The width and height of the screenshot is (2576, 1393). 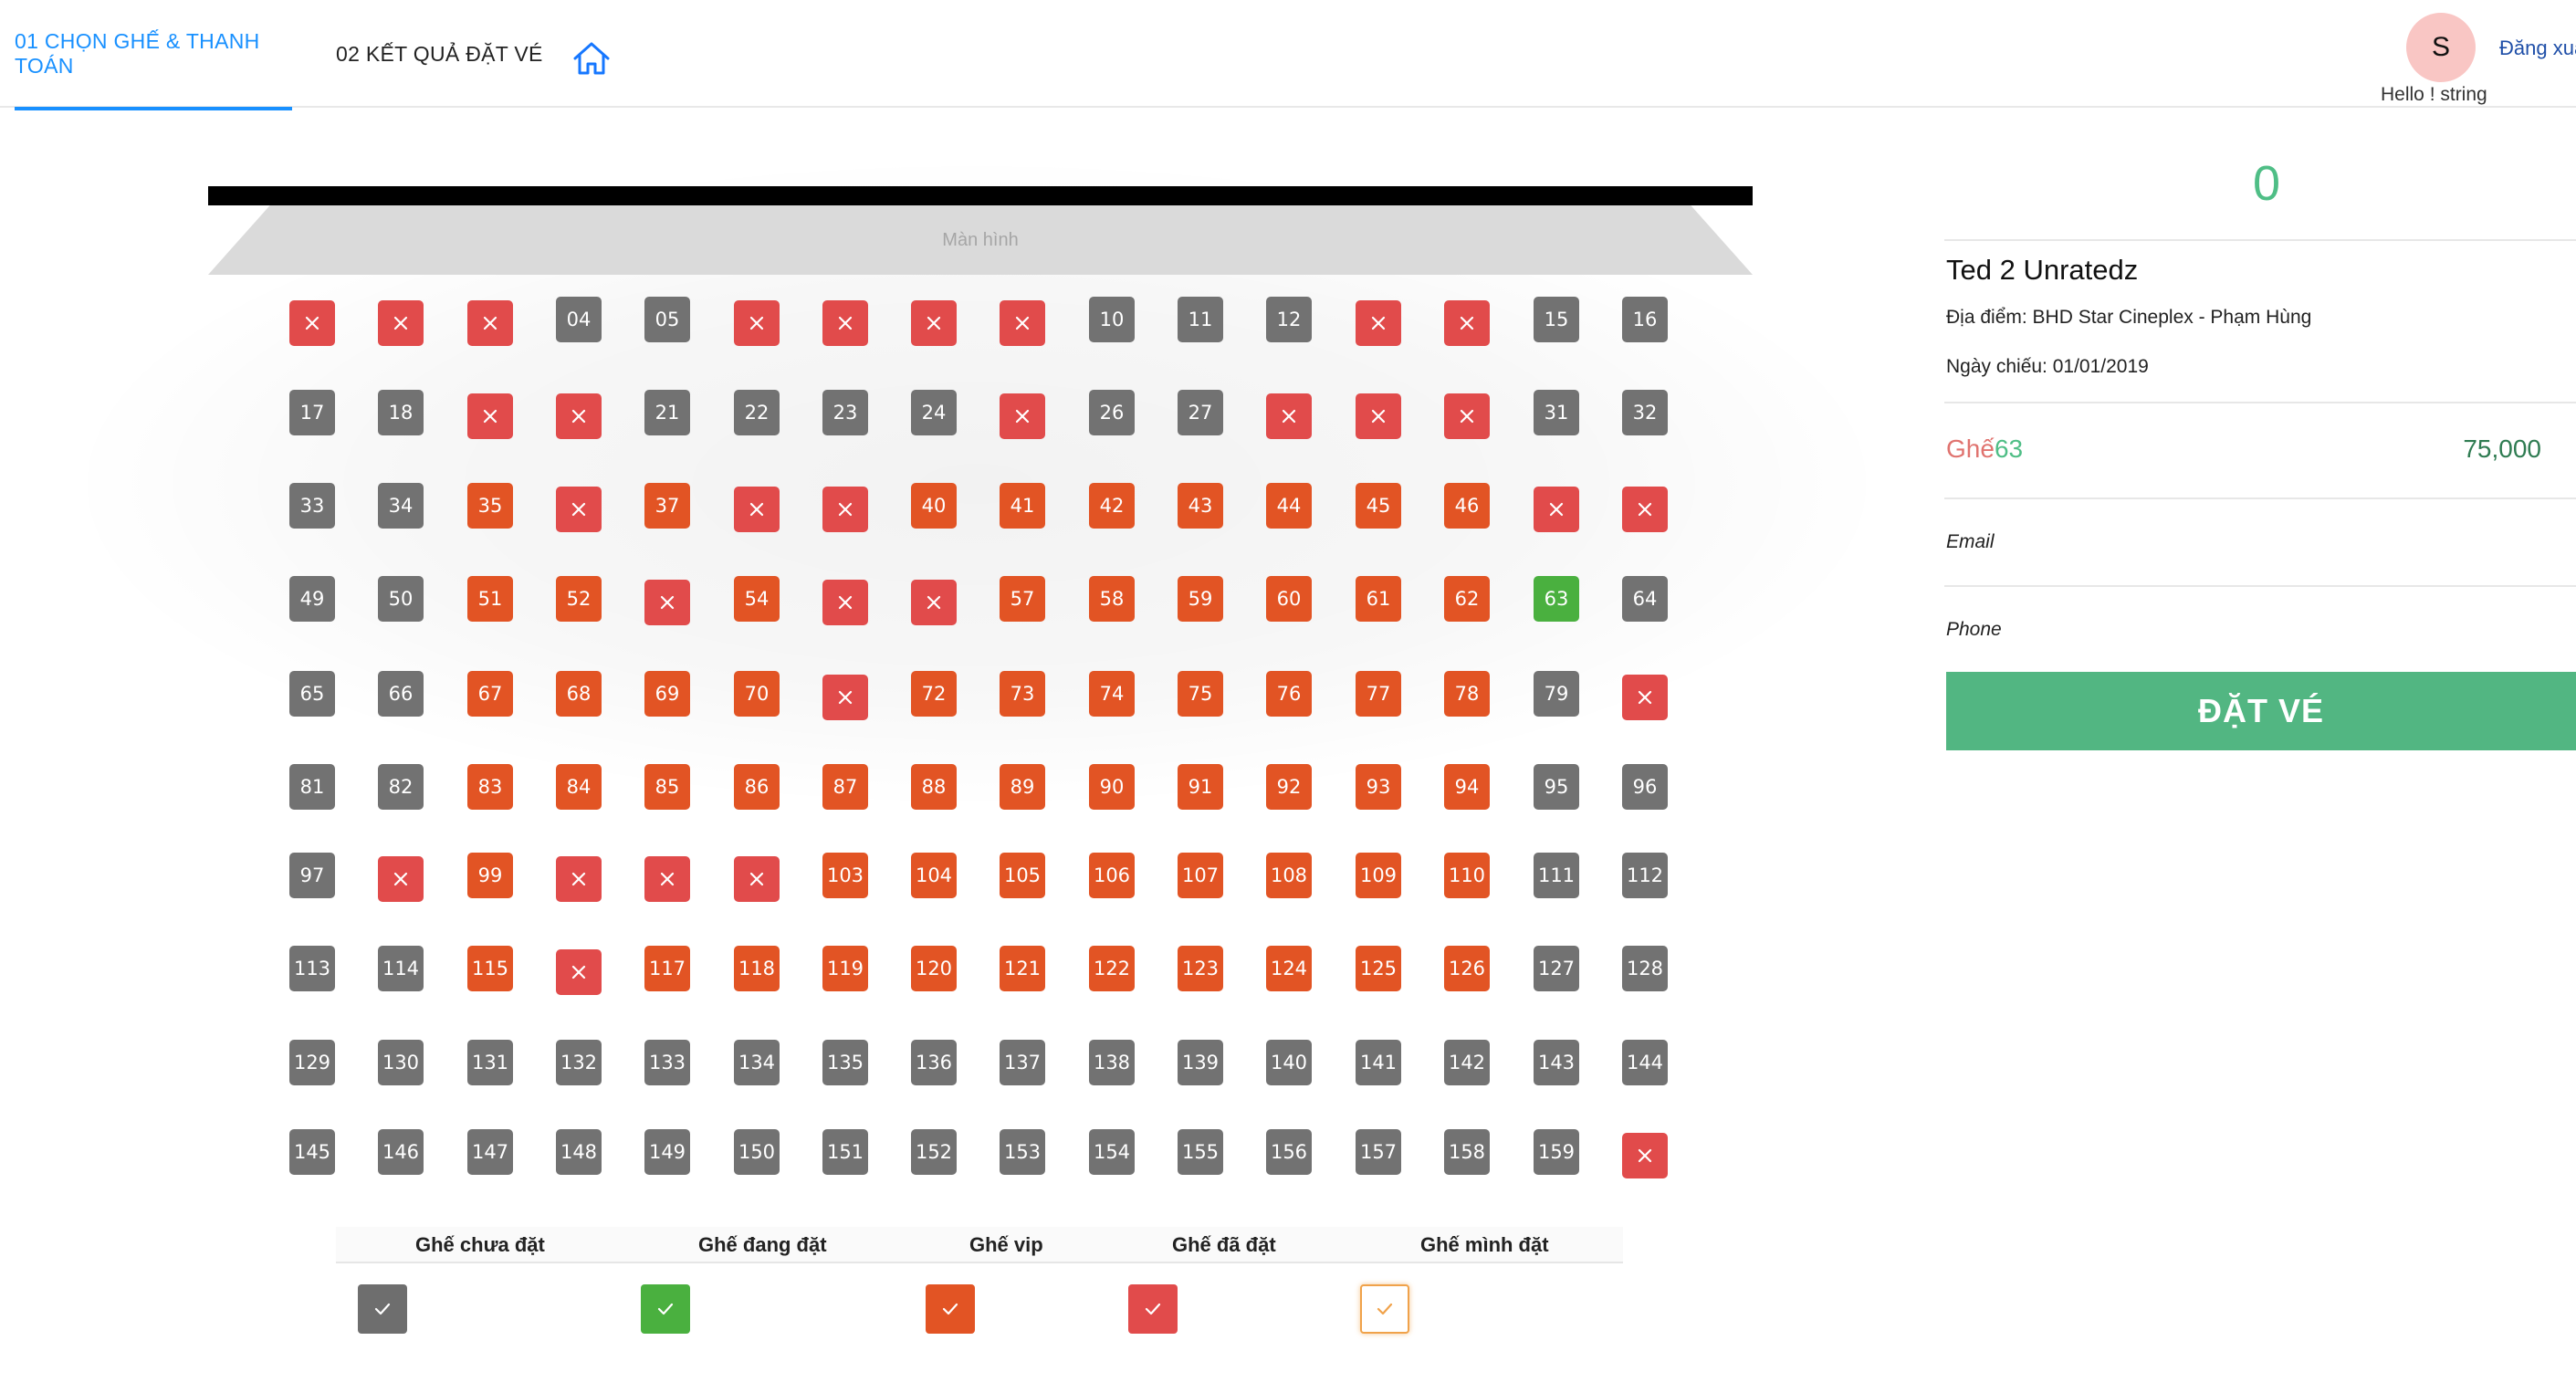 What do you see at coordinates (1023, 1063) in the screenshot?
I see `seat-button: 137` at bounding box center [1023, 1063].